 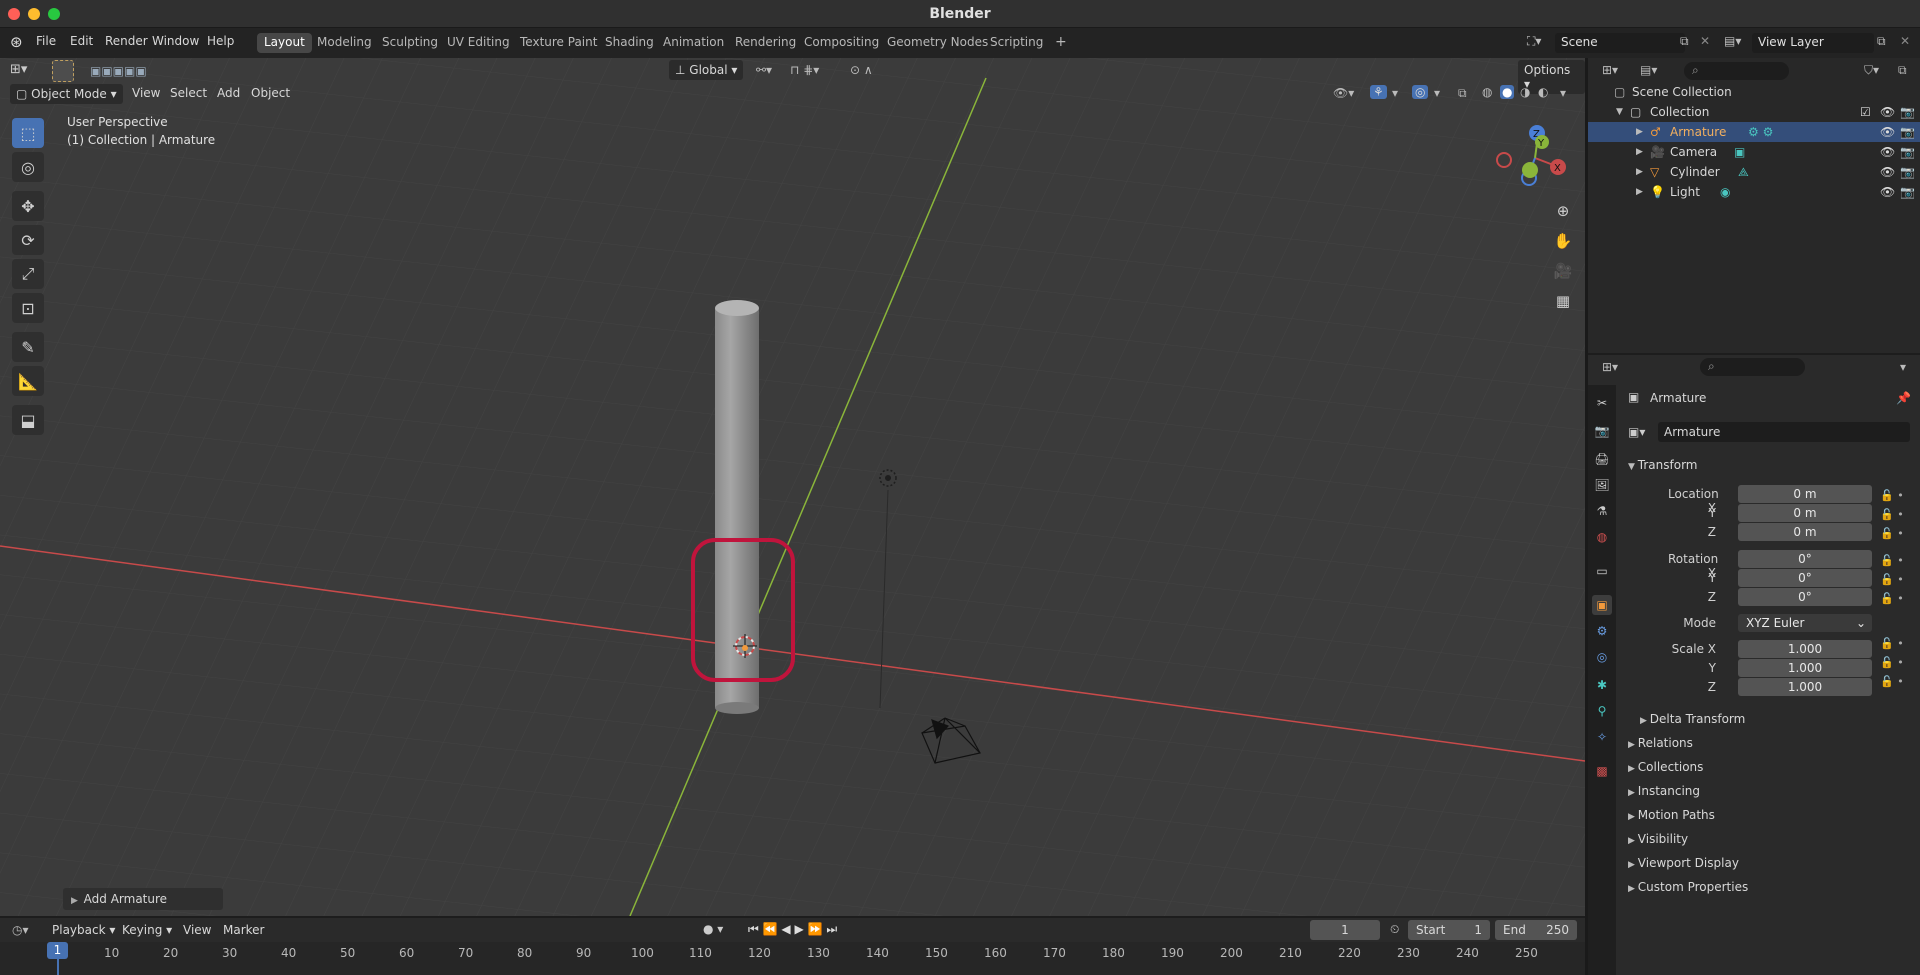 I want to click on exclude-checkbox-icon: ☑, so click(x=1865, y=112).